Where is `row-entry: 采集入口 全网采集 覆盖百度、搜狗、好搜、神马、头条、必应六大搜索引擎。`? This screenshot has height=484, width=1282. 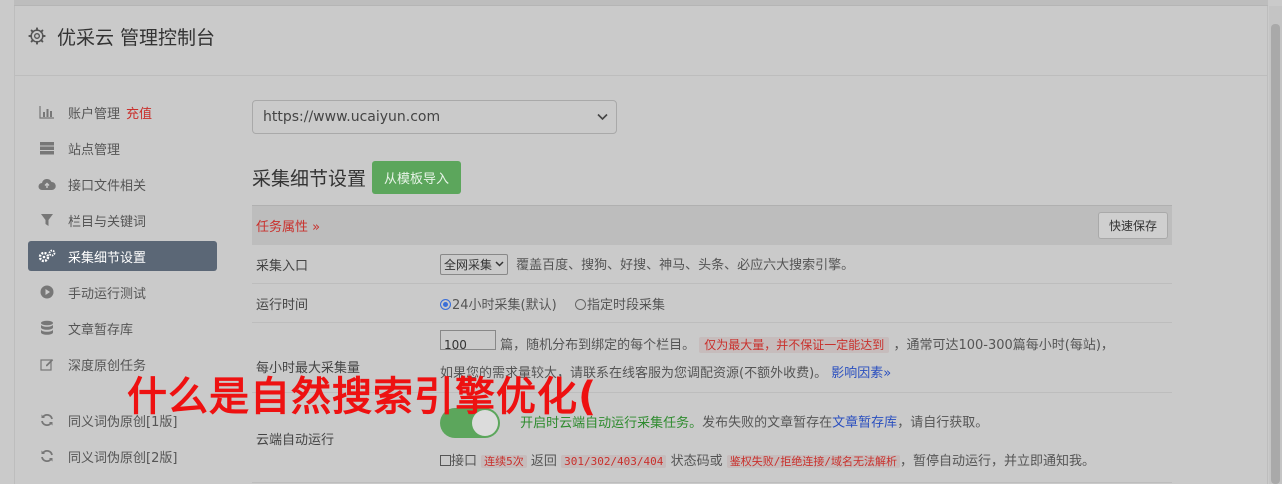
row-entry: 采集入口 全网采集 覆盖百度、搜狗、好搜、神马、头条、必应六大搜索引擎。 is located at coordinates (712, 264).